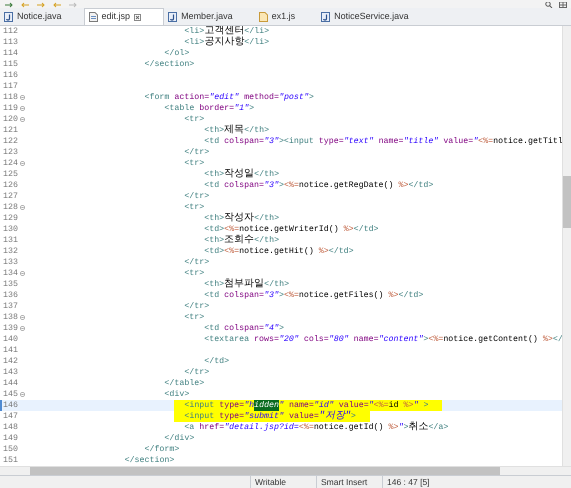  What do you see at coordinates (10, 174) in the screenshot?
I see `line-number: 125` at bounding box center [10, 174].